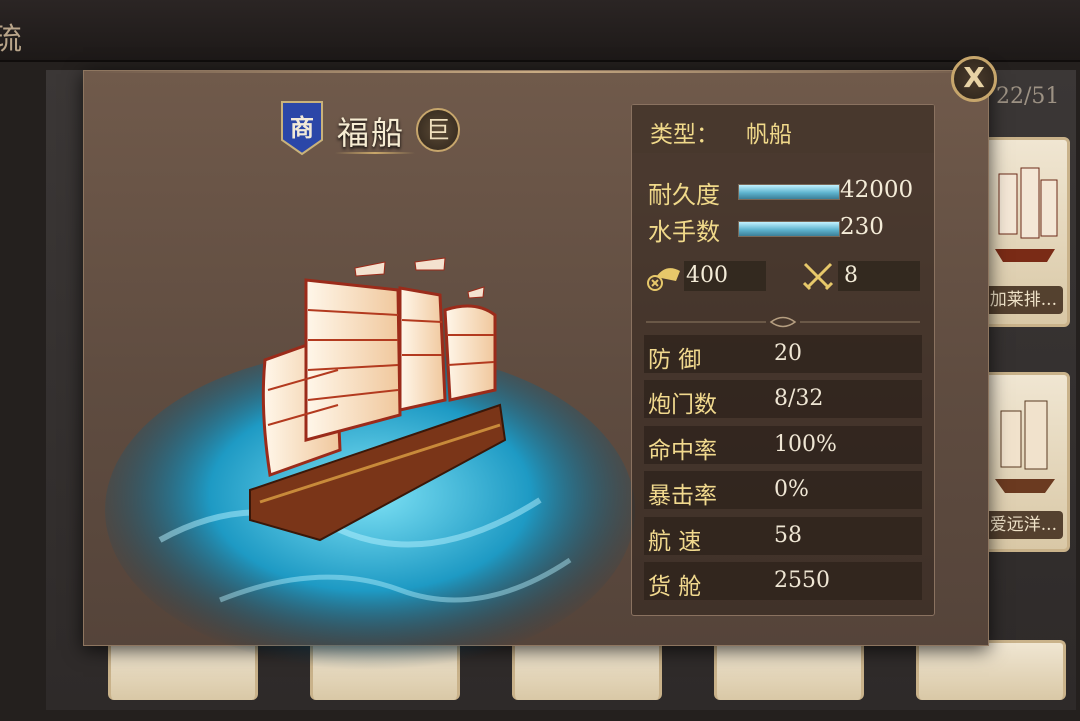 The image size is (1080, 721). I want to click on ship-count: 22/51, so click(1028, 96).